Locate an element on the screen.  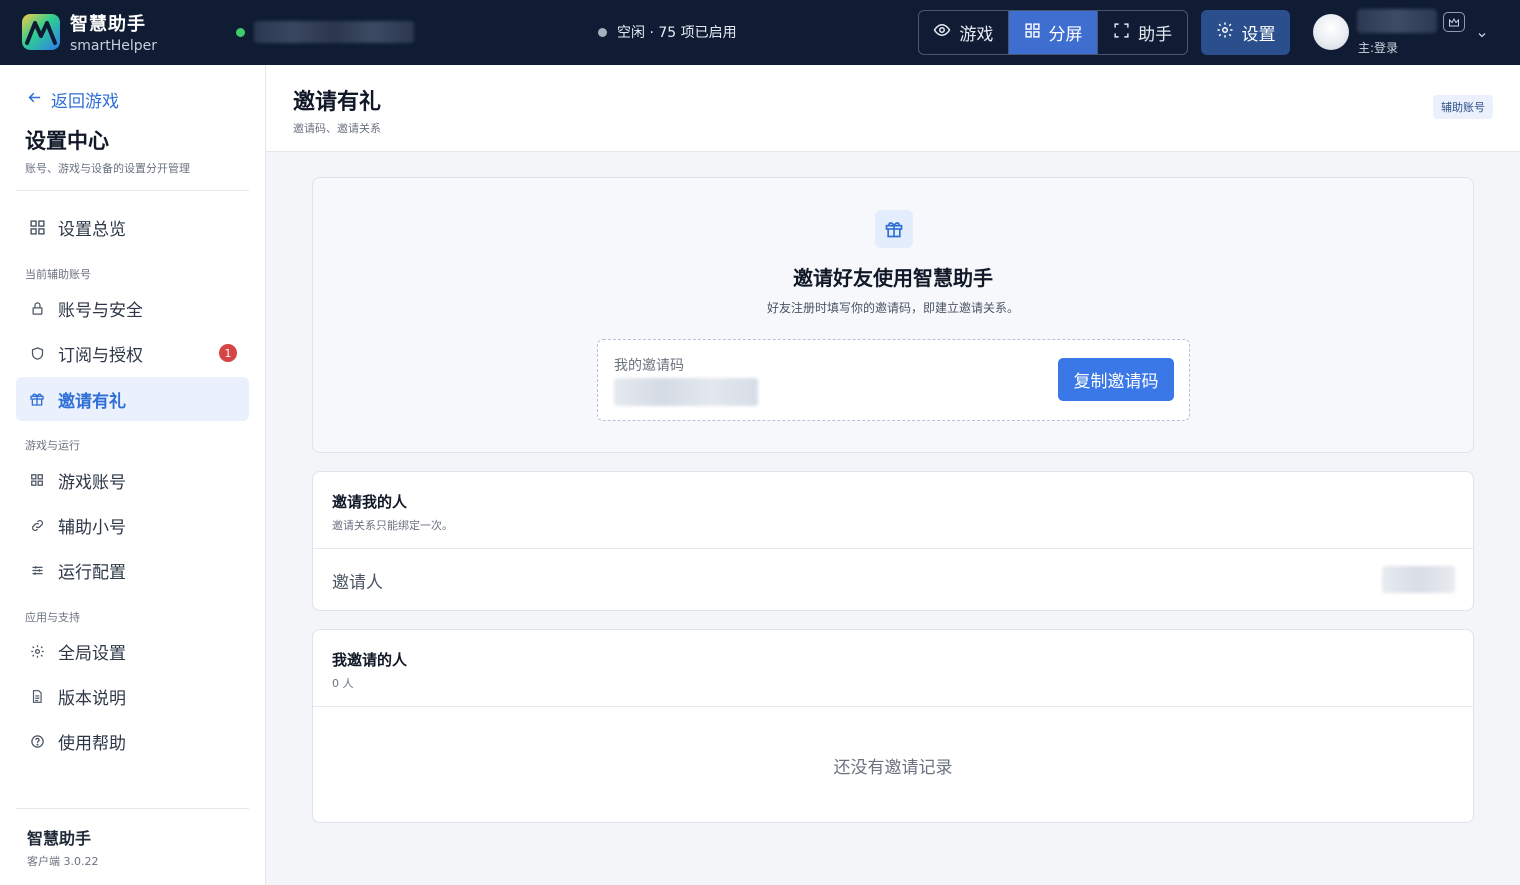
view-mode-switch: 游戏 分屏 助手 is located at coordinates (1053, 32).